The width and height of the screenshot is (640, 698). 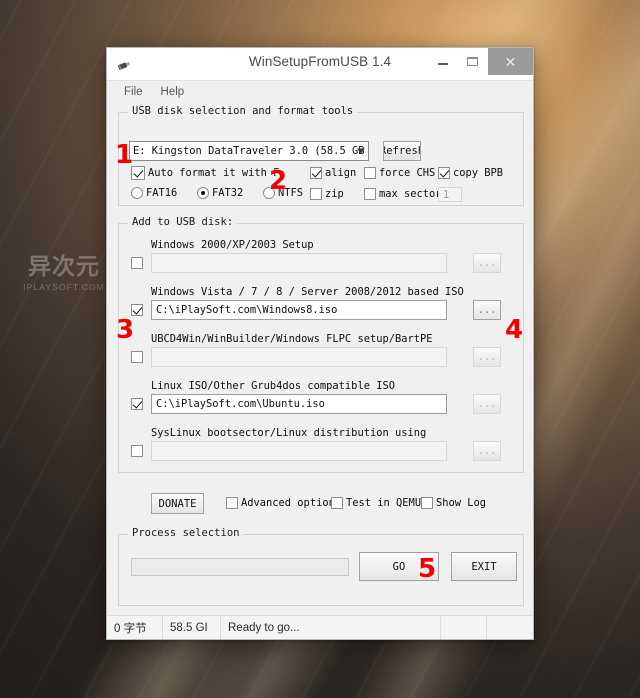 I want to click on test-in-qemu-checkbox-label: Test in QEMU, so click(x=384, y=503).